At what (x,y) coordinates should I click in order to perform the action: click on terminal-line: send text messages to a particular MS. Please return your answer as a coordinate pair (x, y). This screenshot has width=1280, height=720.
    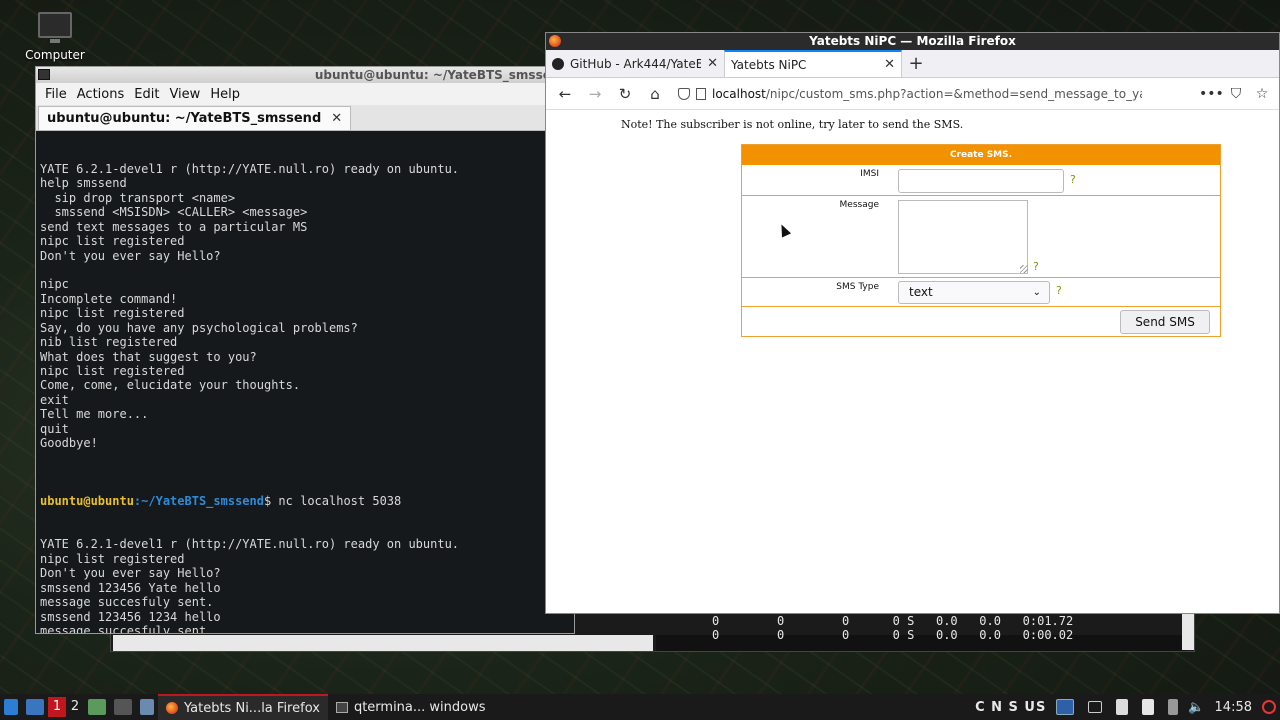
    Looking at the image, I should click on (174, 226).